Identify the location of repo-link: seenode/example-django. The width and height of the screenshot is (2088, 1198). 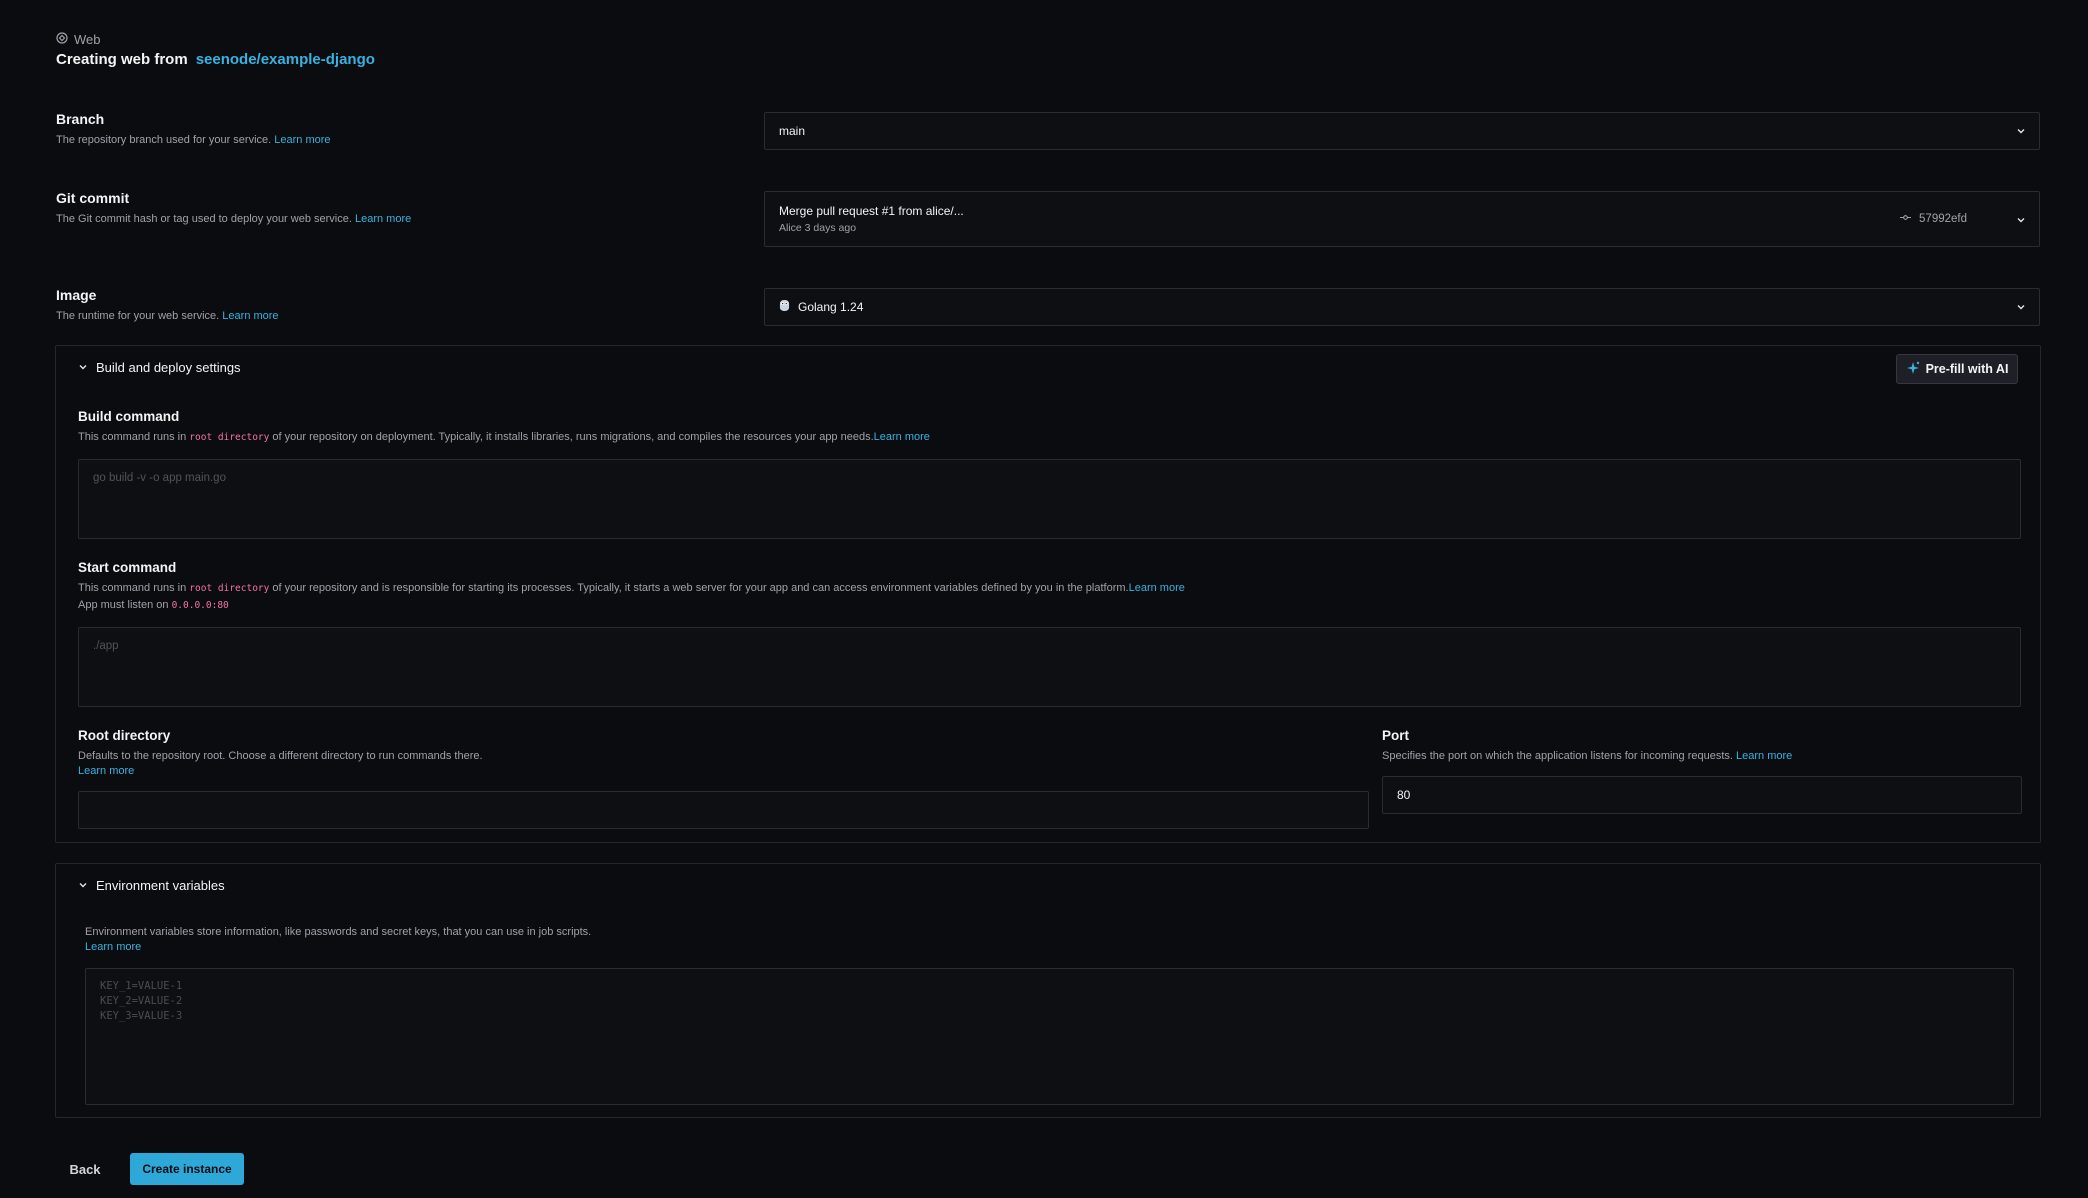
(285, 59).